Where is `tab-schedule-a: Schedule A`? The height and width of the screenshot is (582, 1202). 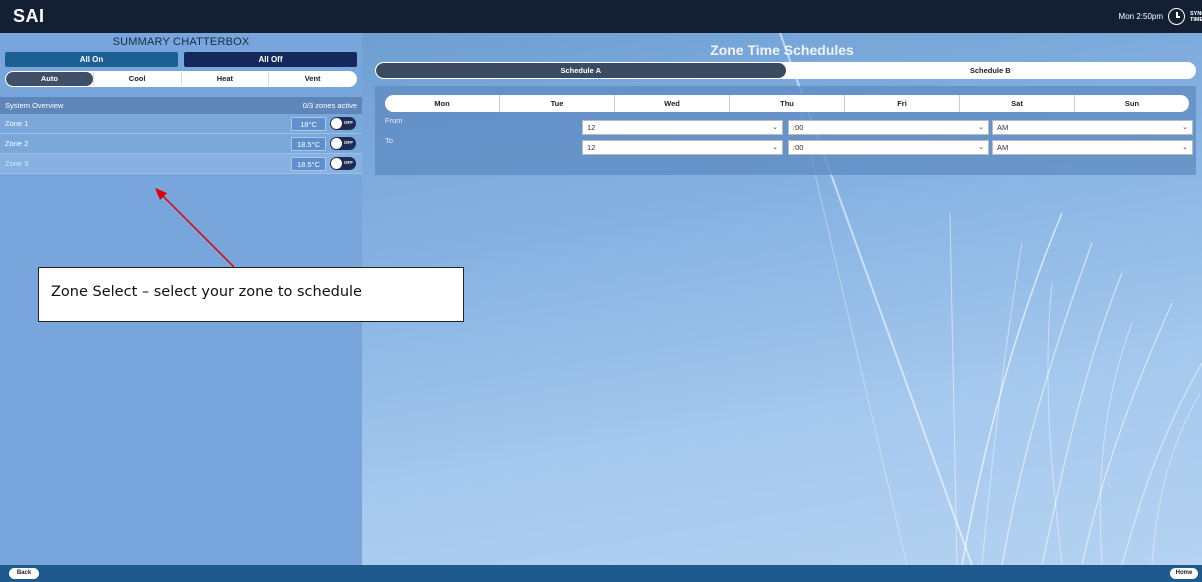
tab-schedule-a: Schedule A is located at coordinates (581, 70).